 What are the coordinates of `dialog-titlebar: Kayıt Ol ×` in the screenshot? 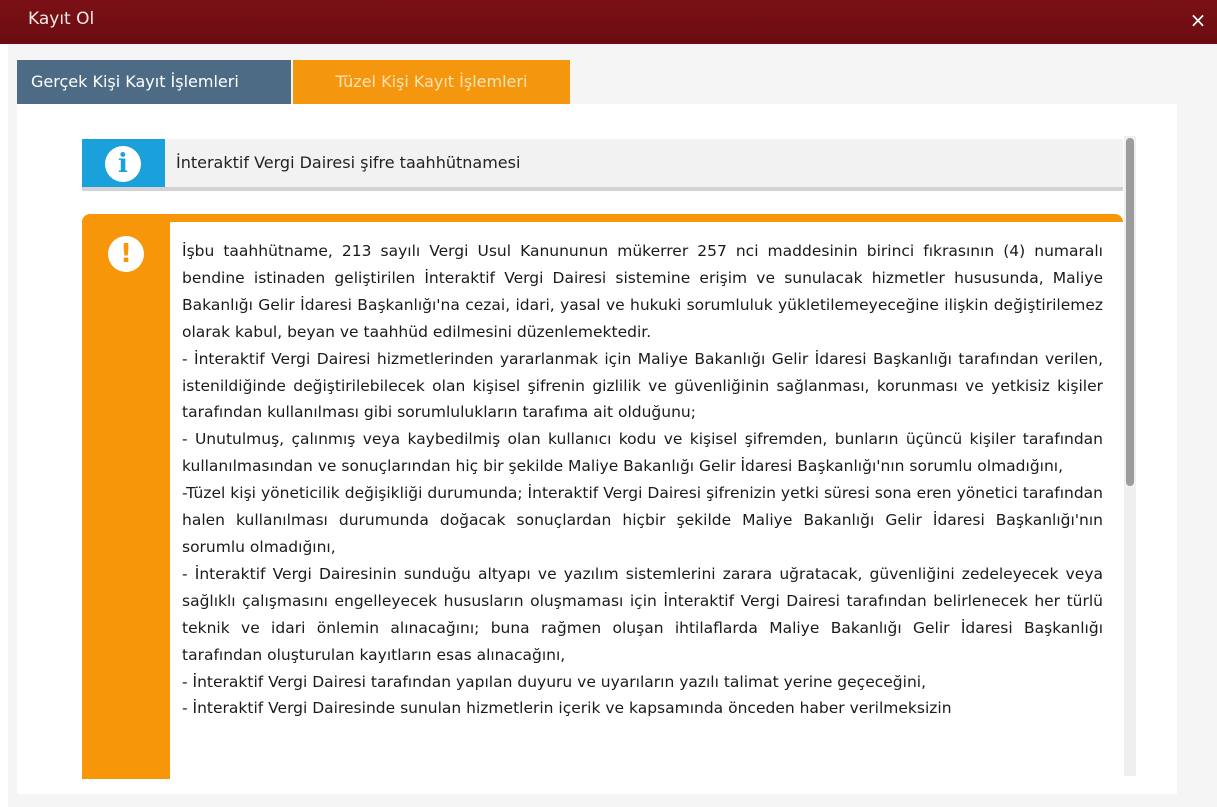 It's located at (608, 22).